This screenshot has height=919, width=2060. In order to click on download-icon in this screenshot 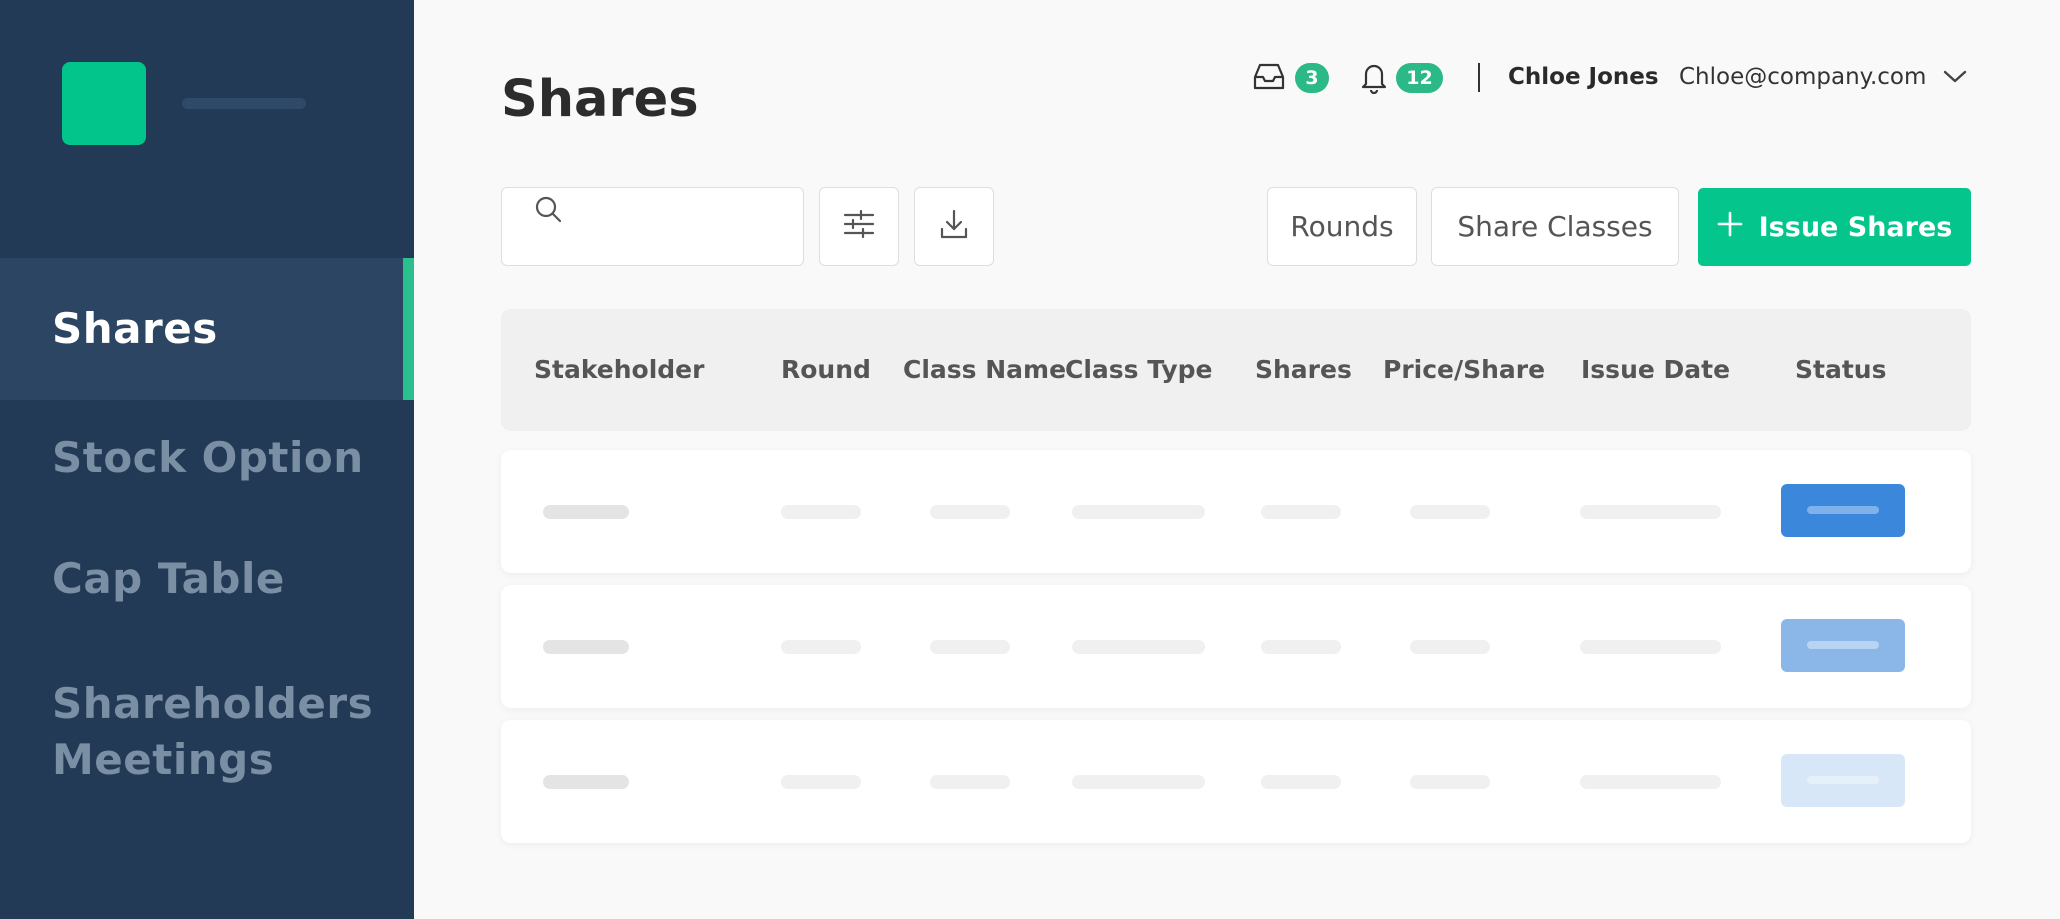, I will do `click(954, 226)`.